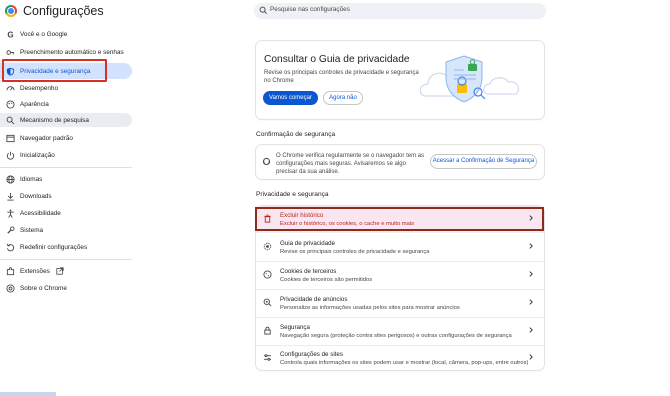 This screenshot has width=670, height=396. What do you see at coordinates (266, 161) in the screenshot?
I see `safety-shield-icon` at bounding box center [266, 161].